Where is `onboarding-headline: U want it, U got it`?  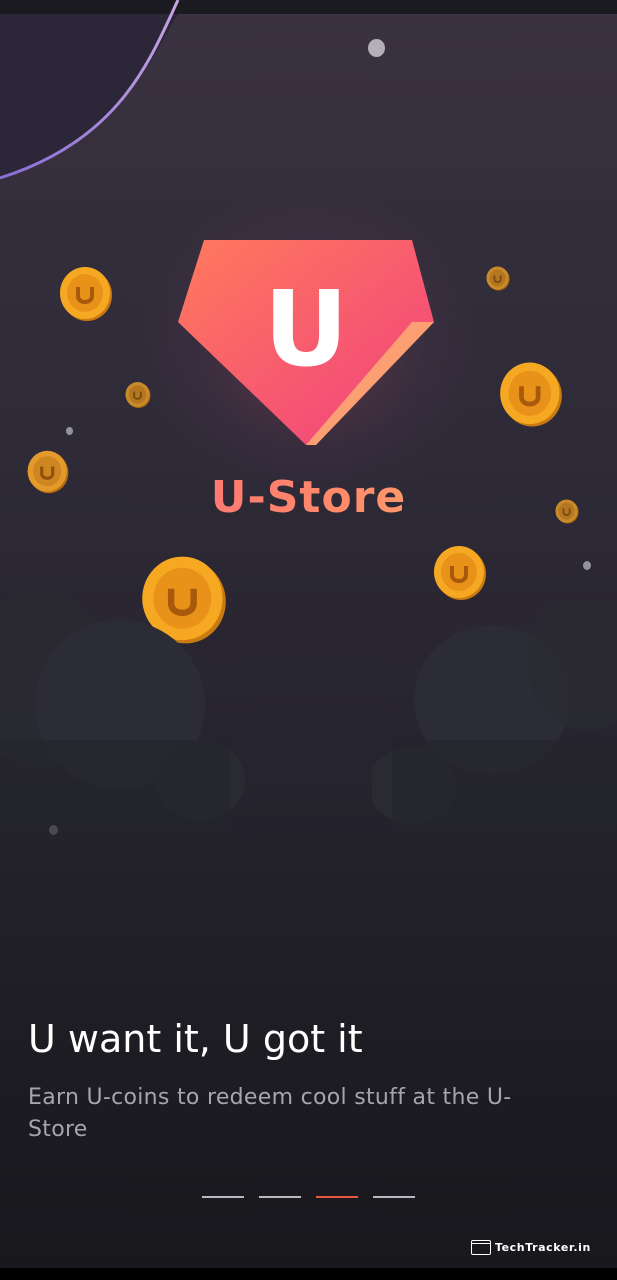 onboarding-headline: U want it, U got it is located at coordinates (195, 1039).